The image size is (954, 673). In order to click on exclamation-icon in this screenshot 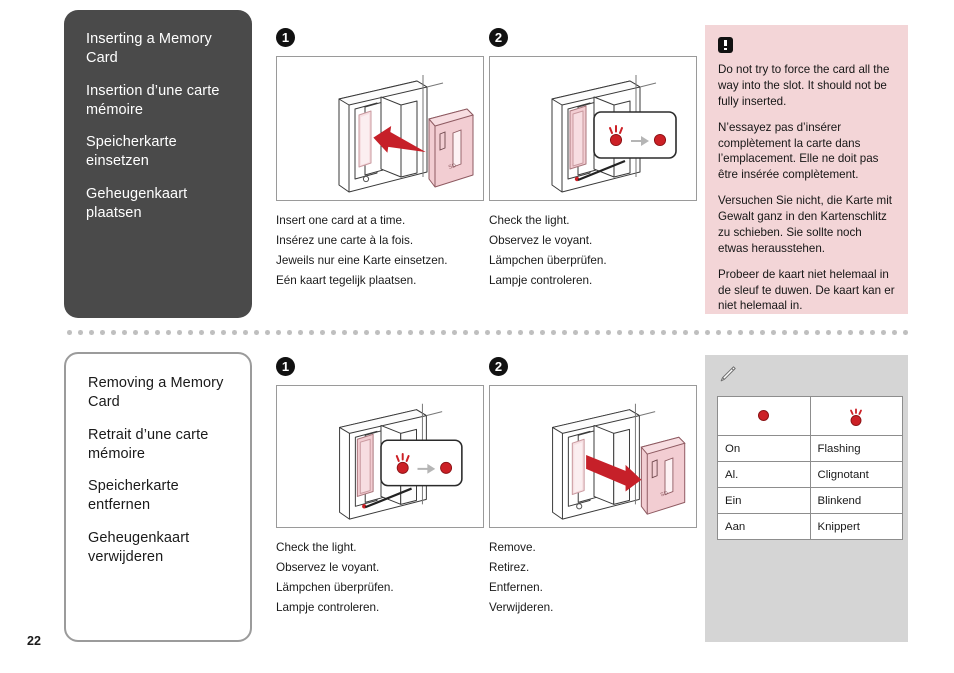, I will do `click(725, 45)`.